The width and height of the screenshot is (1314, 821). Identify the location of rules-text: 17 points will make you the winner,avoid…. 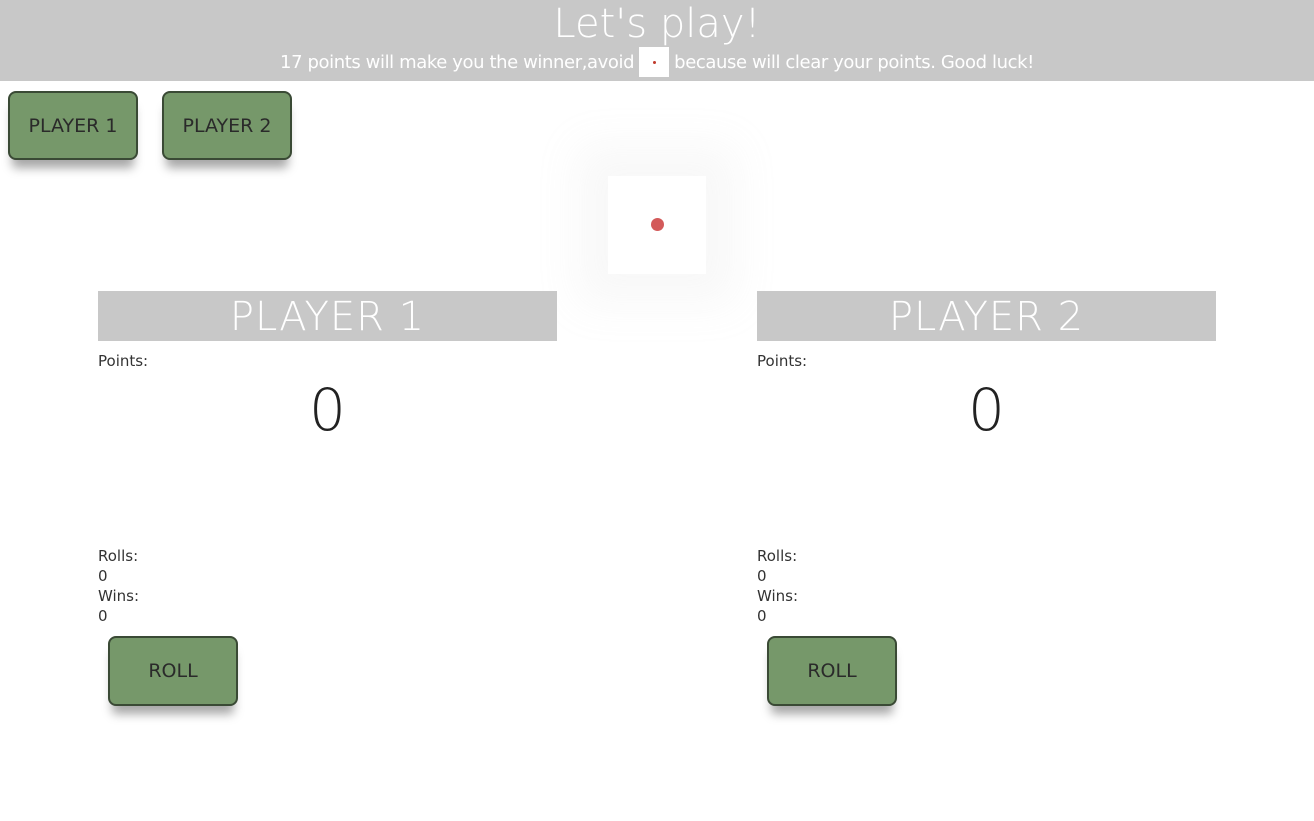
(657, 62).